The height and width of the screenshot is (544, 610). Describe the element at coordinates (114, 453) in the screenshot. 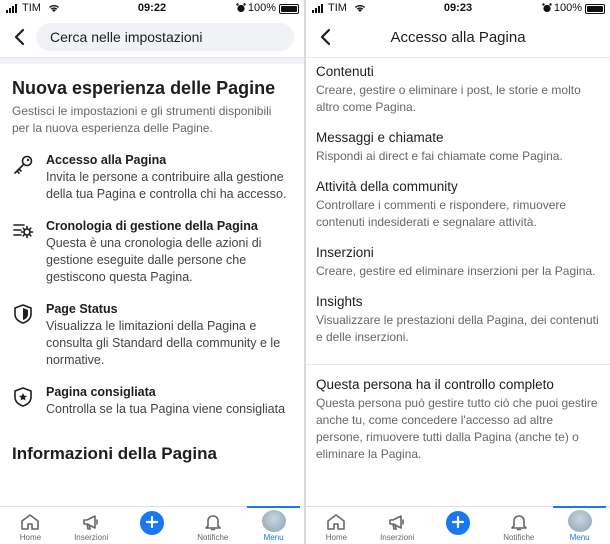

I see `page-info-section-title: Informazioni della Pagina` at that location.